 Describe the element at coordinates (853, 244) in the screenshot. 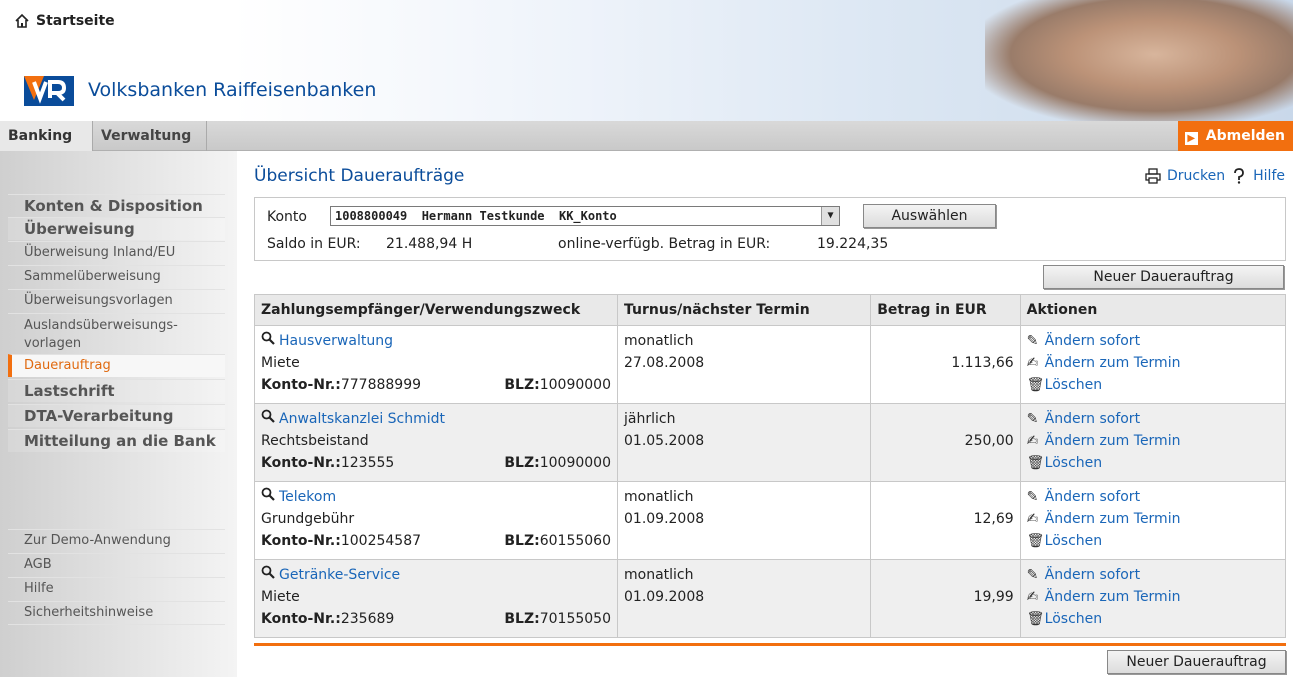

I see `available-value: 19.224,35` at that location.